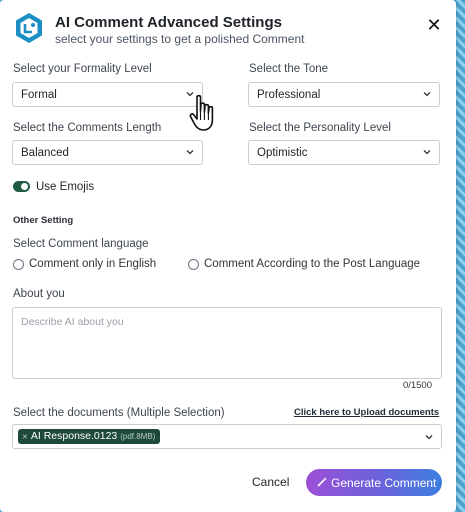 This screenshot has height=512, width=465. I want to click on generate-comment-button: Generate Comment, so click(374, 482).